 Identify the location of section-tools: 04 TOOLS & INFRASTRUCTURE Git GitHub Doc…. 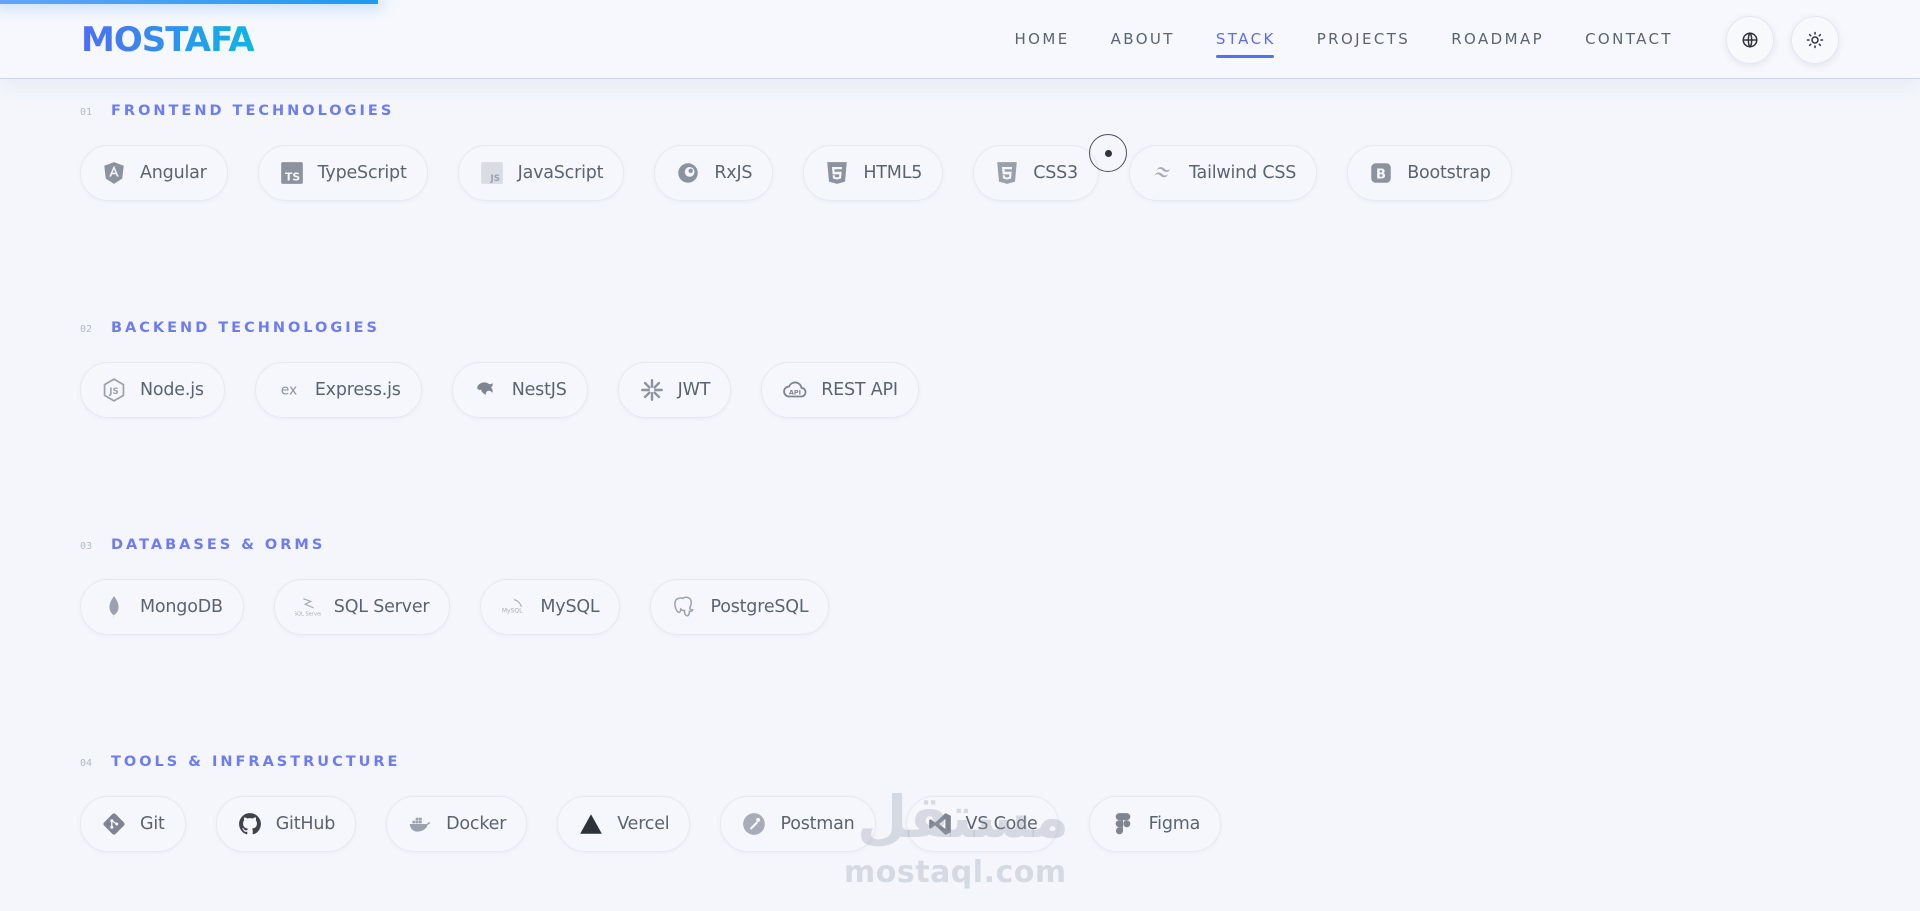
(651, 803).